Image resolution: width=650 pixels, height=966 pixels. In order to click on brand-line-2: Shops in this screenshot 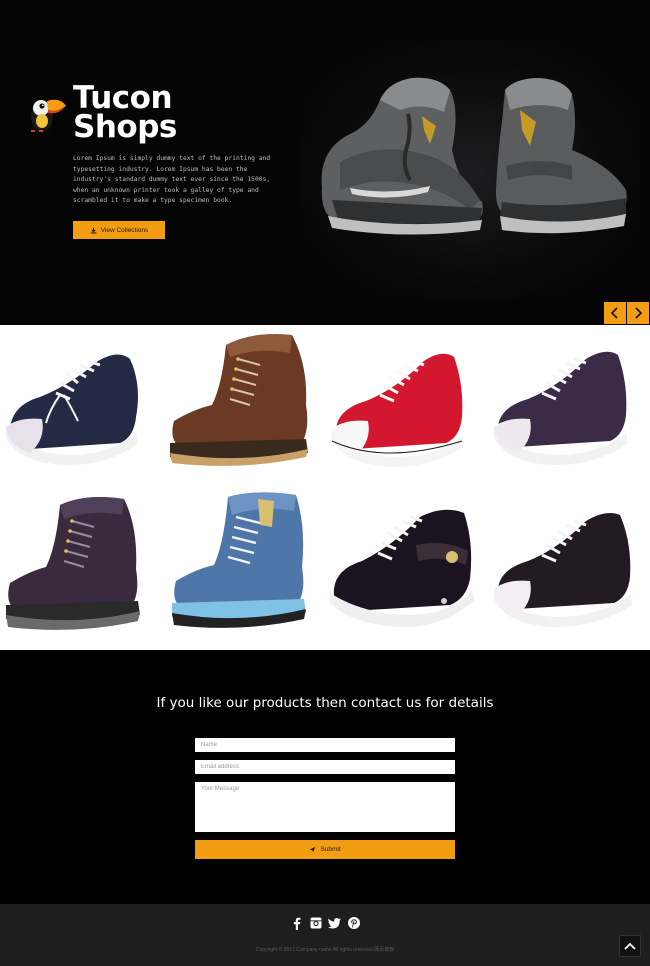, I will do `click(125, 127)`.